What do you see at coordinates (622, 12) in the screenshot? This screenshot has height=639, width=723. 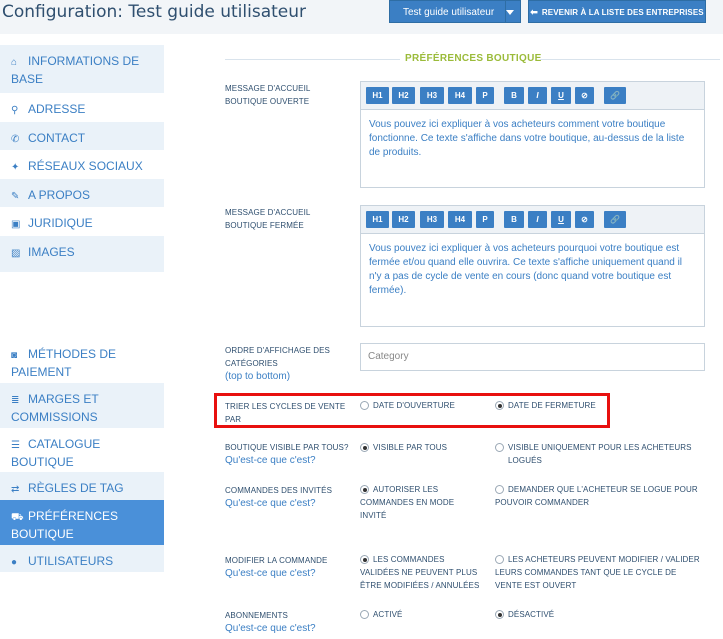 I see `back-to-companies-label: REVENIR À LA LISTE DES ENTREPRISES` at bounding box center [622, 12].